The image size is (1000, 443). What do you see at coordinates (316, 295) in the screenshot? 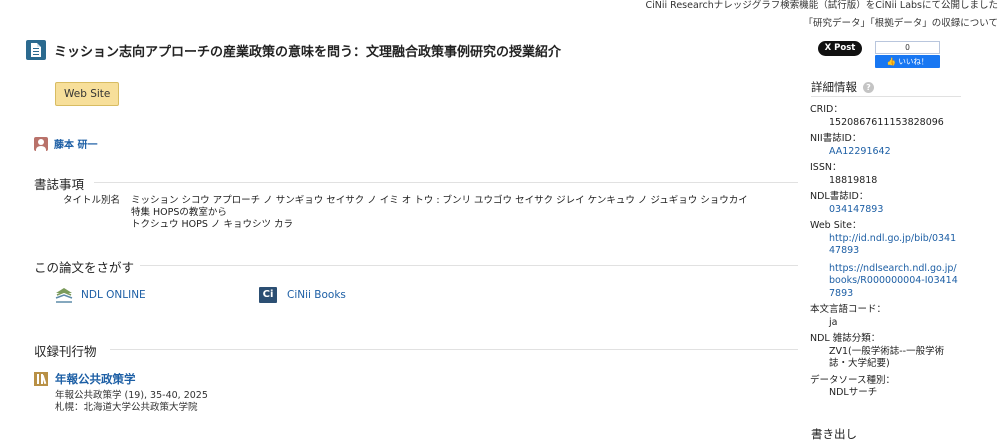
I see `cinii-books-label: CiNii Books` at bounding box center [316, 295].